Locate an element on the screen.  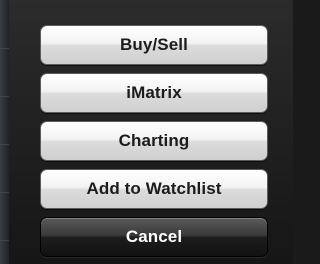
background-table-edge is located at coordinates (4, 132).